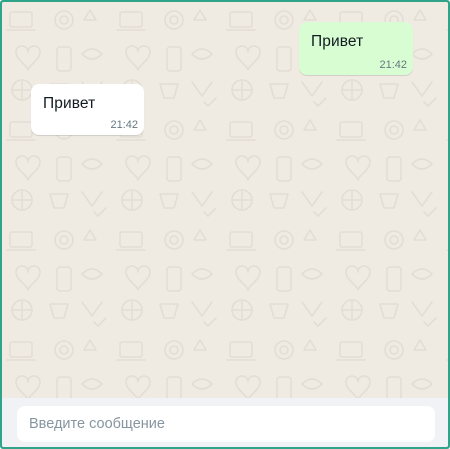  I want to click on message-input, so click(226, 424).